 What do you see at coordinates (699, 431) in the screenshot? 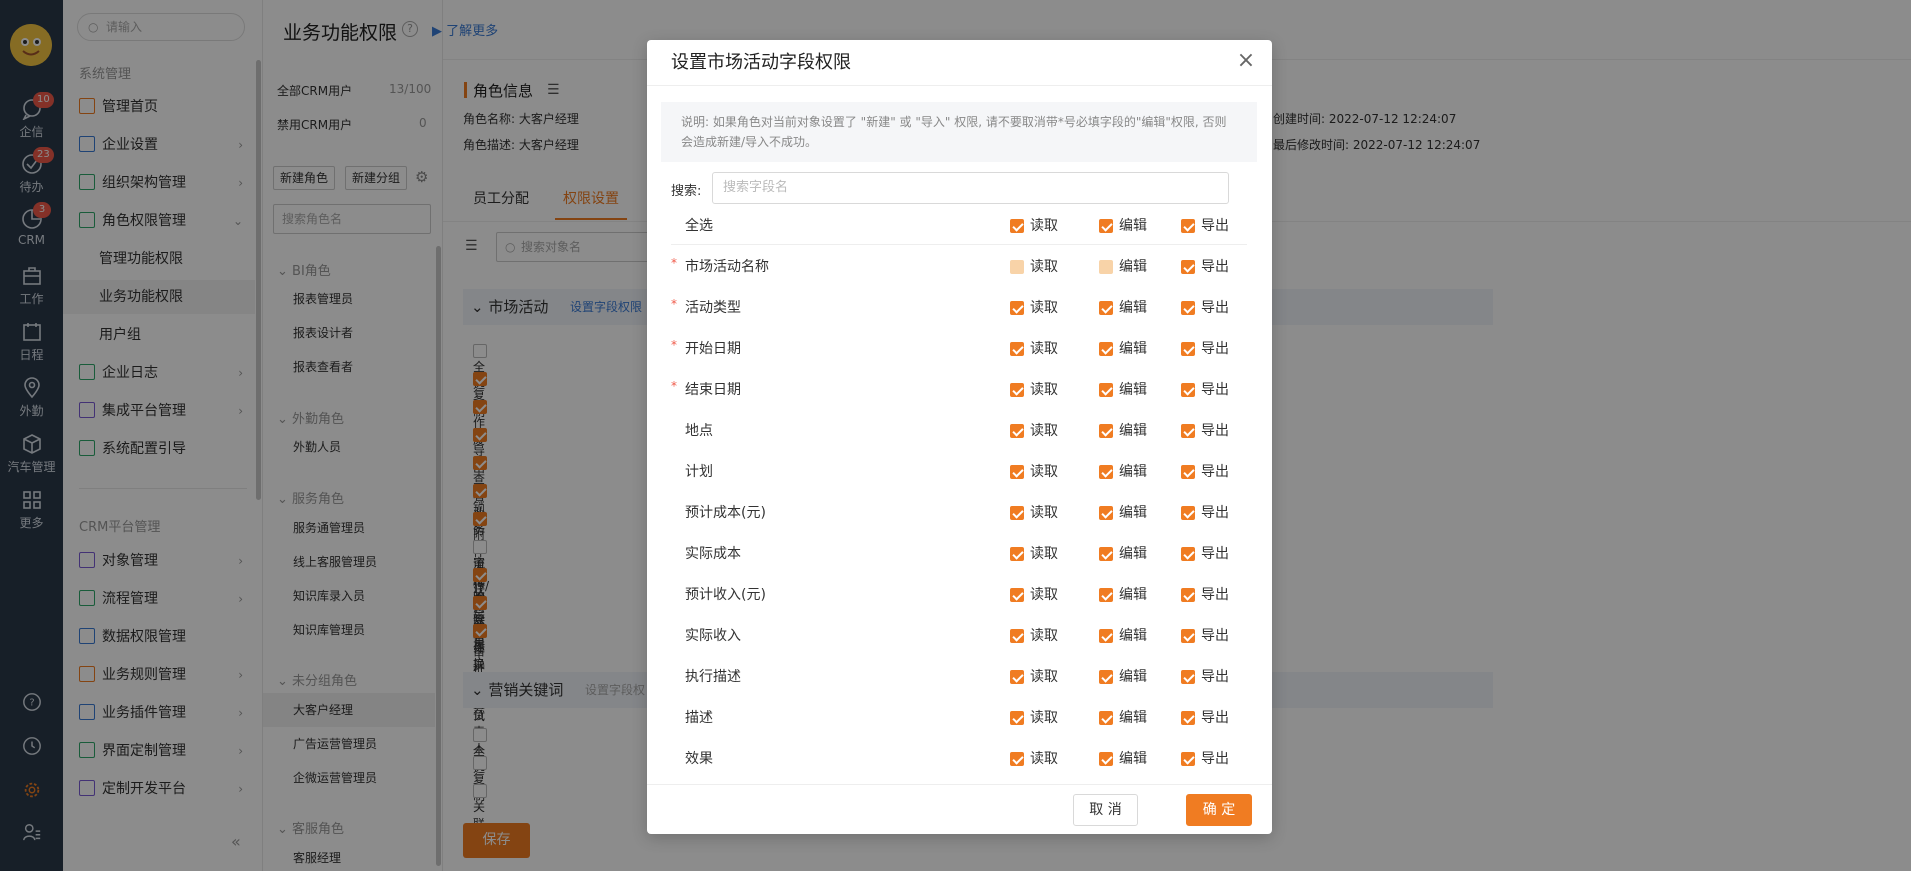
I see `field-name: 地点` at bounding box center [699, 431].